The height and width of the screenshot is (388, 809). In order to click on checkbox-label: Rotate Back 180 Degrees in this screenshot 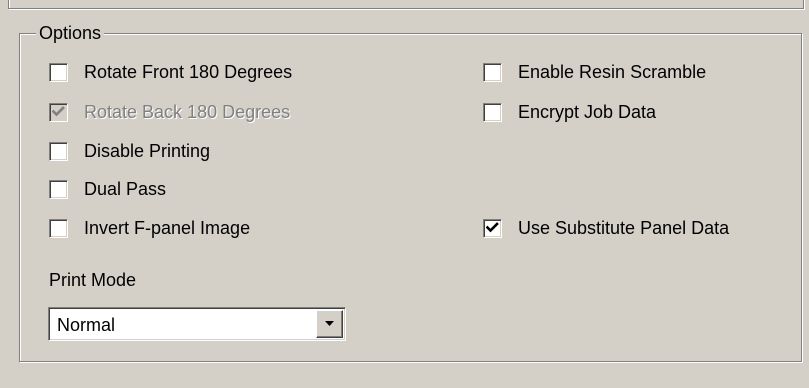, I will do `click(187, 112)`.